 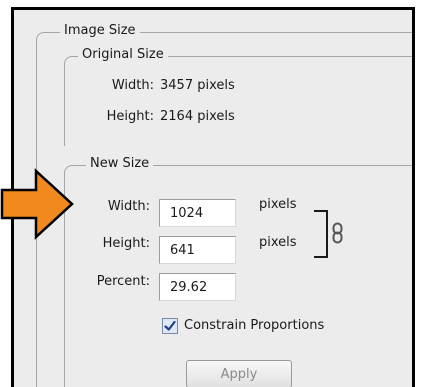 I want to click on original-size-legend: Original Size, so click(x=123, y=54).